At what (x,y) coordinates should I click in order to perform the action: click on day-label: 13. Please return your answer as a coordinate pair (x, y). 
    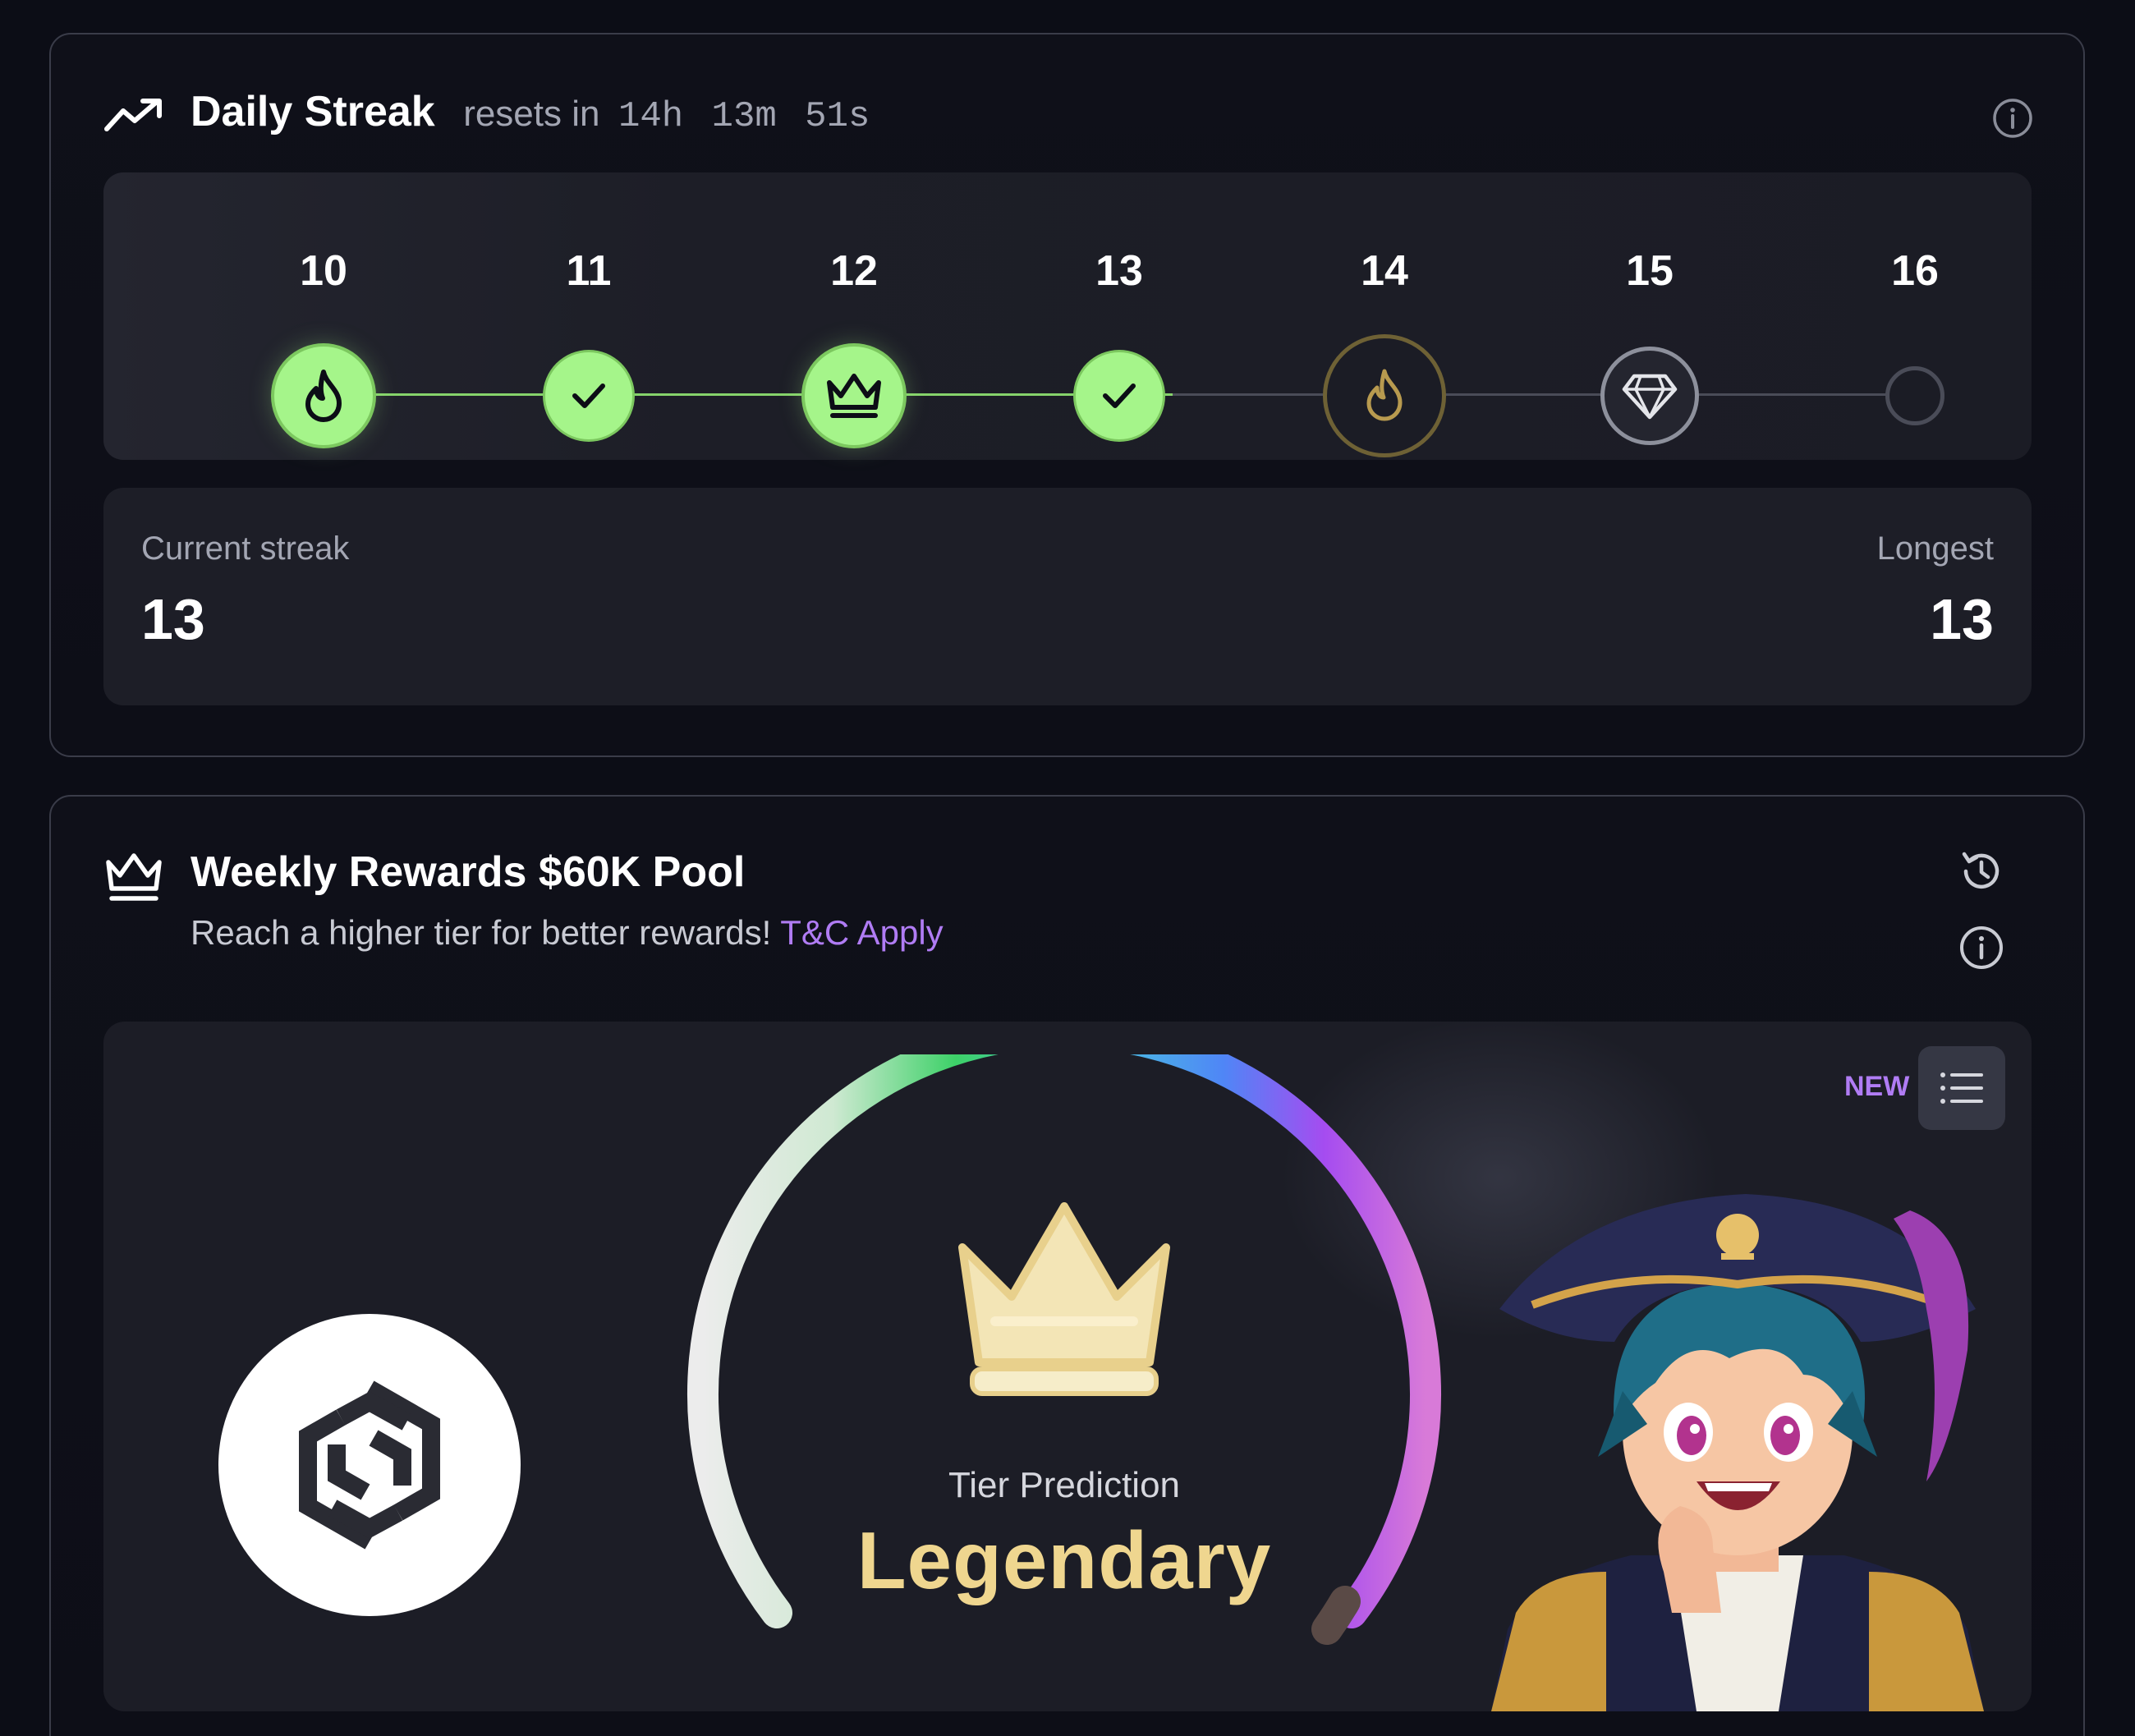
    Looking at the image, I should click on (1119, 271).